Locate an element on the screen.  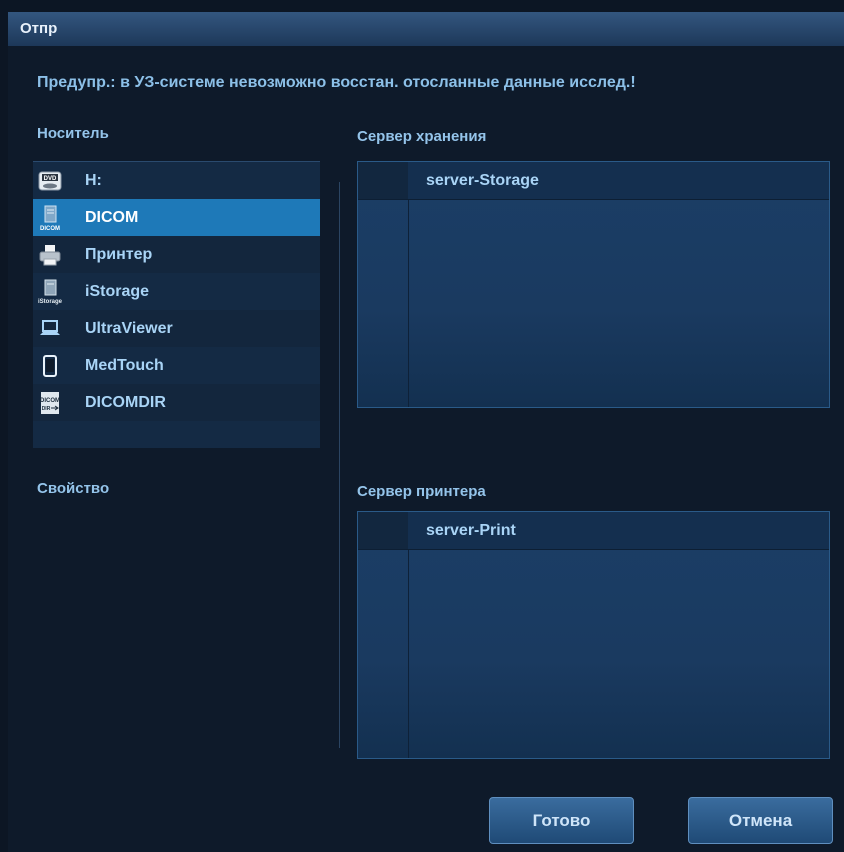
storage-server-name: server-Storage is located at coordinates (482, 180).